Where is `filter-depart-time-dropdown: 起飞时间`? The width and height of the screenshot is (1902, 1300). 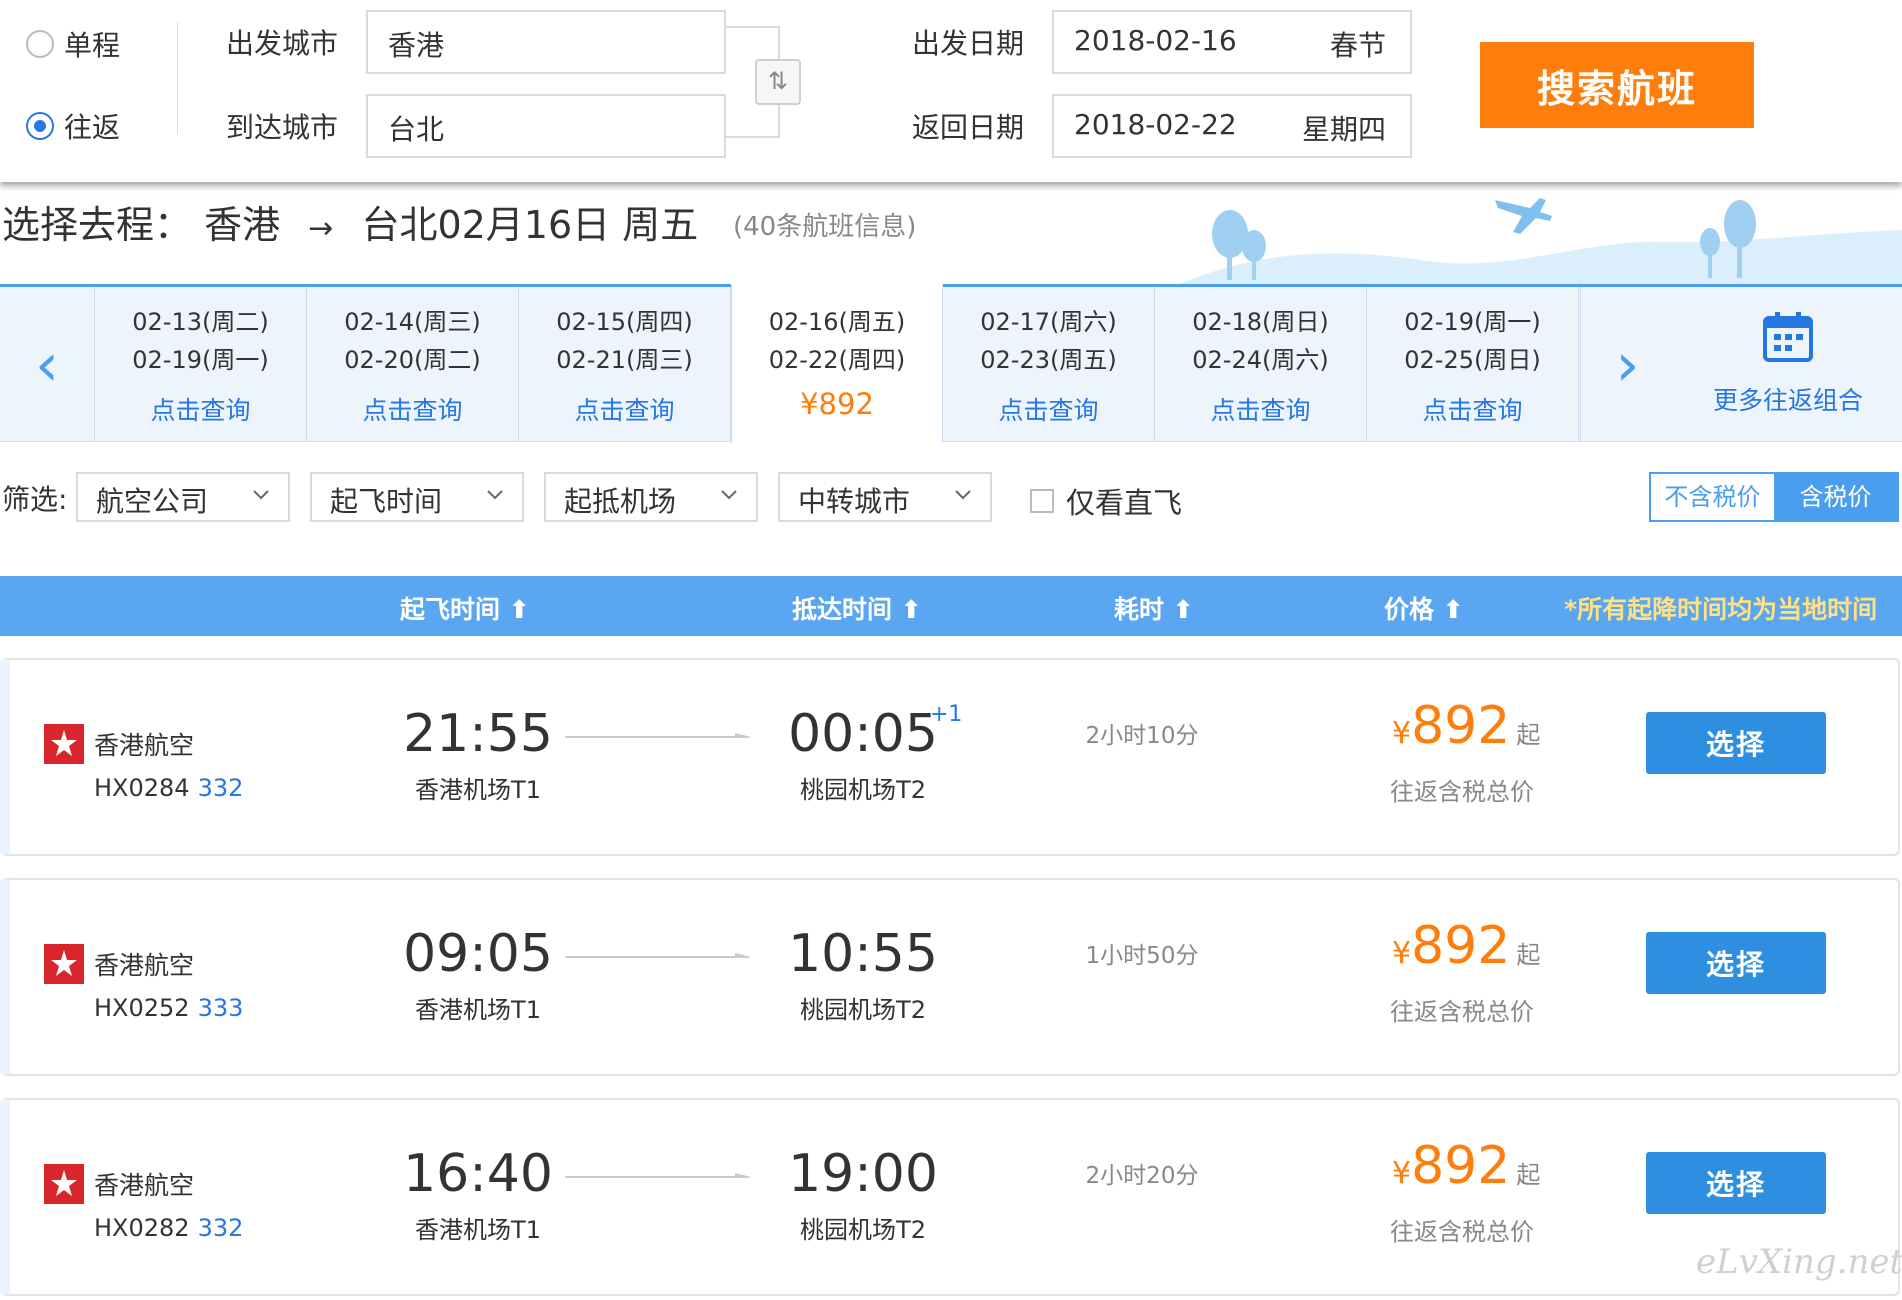
filter-depart-time-dropdown: 起飞时间 is located at coordinates (417, 497).